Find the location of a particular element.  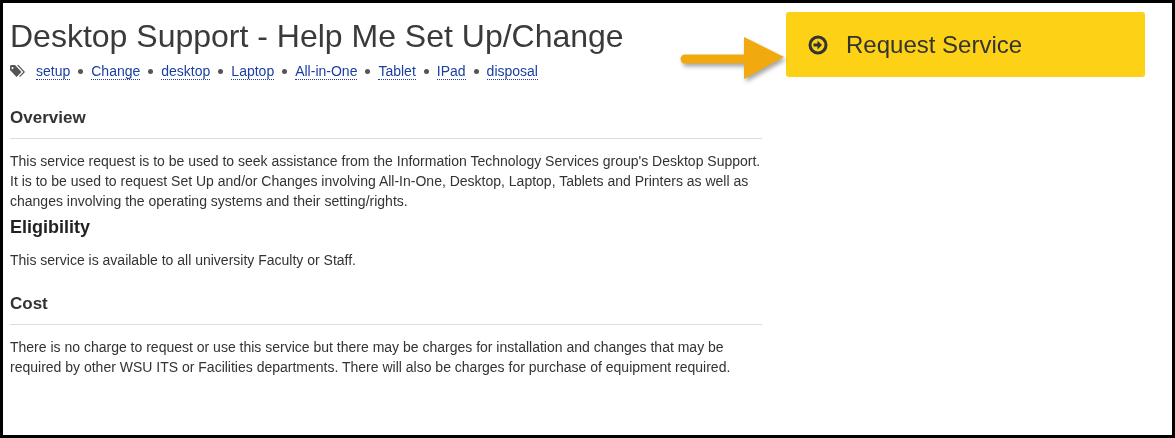

tag-link: setup is located at coordinates (53, 71).